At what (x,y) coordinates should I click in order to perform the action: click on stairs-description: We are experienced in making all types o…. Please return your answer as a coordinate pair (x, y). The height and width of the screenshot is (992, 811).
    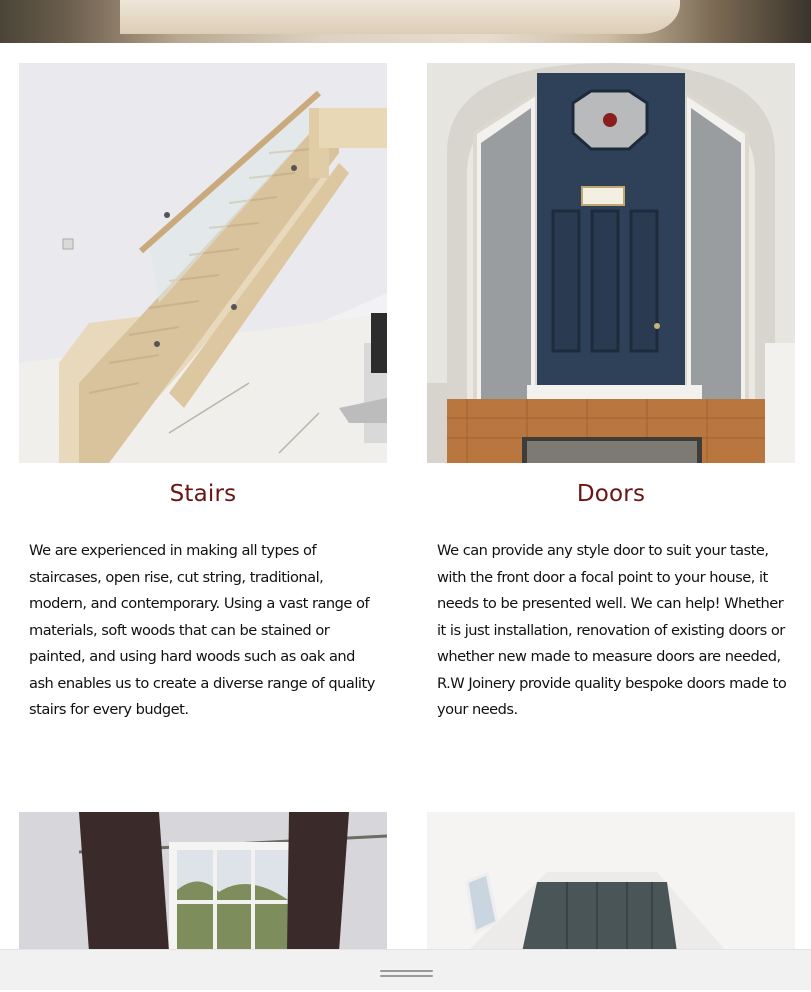
    Looking at the image, I should click on (202, 630).